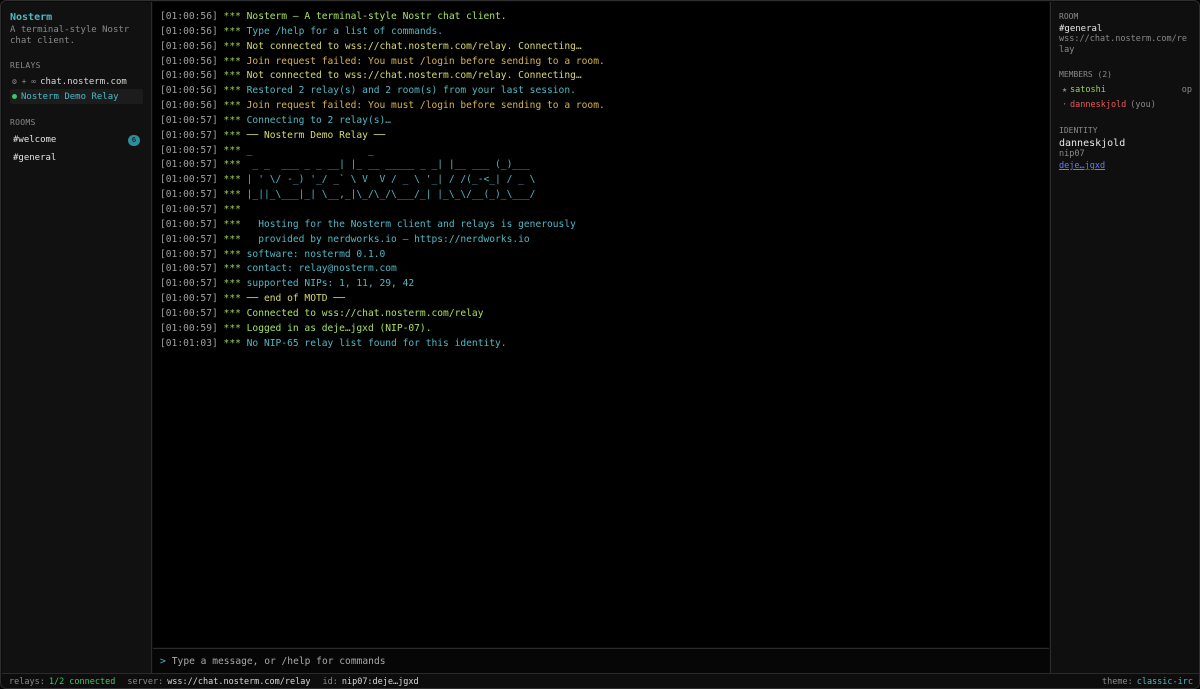 The width and height of the screenshot is (1200, 689). What do you see at coordinates (600, 210) in the screenshot?
I see `log-line: [01:00:57] ***` at bounding box center [600, 210].